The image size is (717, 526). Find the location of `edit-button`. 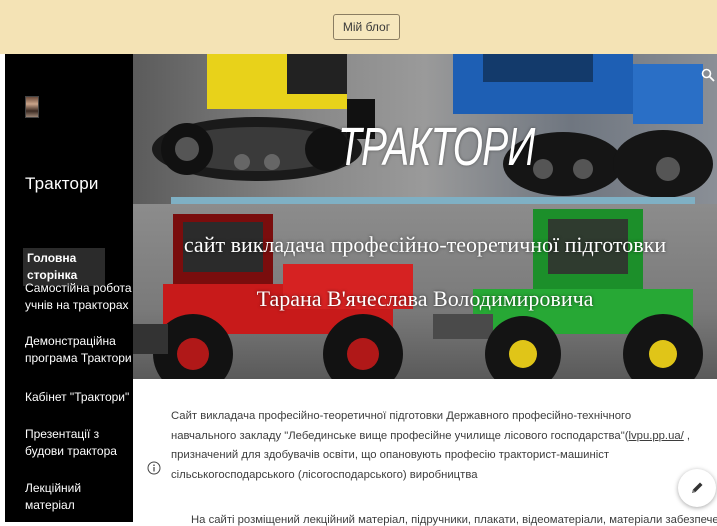

edit-button is located at coordinates (697, 488).